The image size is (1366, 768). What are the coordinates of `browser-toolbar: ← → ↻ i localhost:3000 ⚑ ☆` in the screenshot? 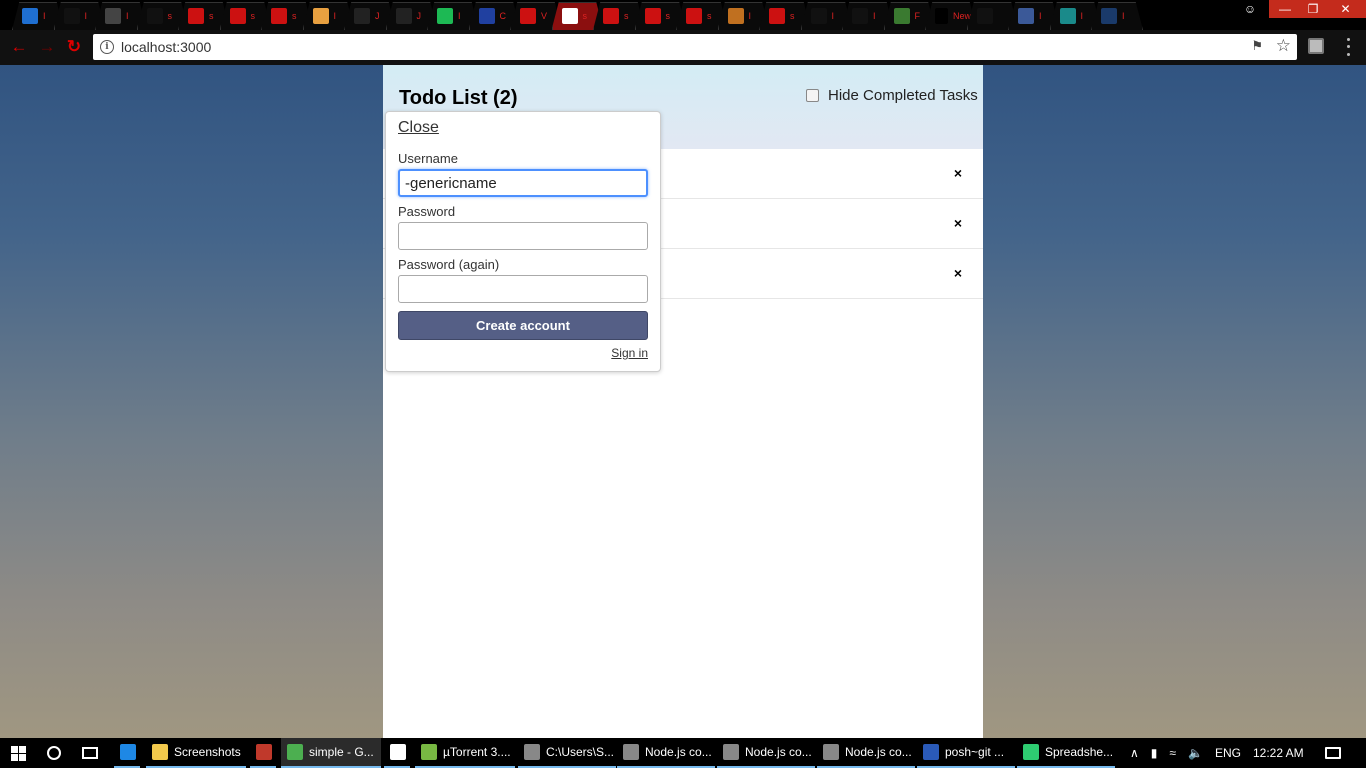 It's located at (683, 47).